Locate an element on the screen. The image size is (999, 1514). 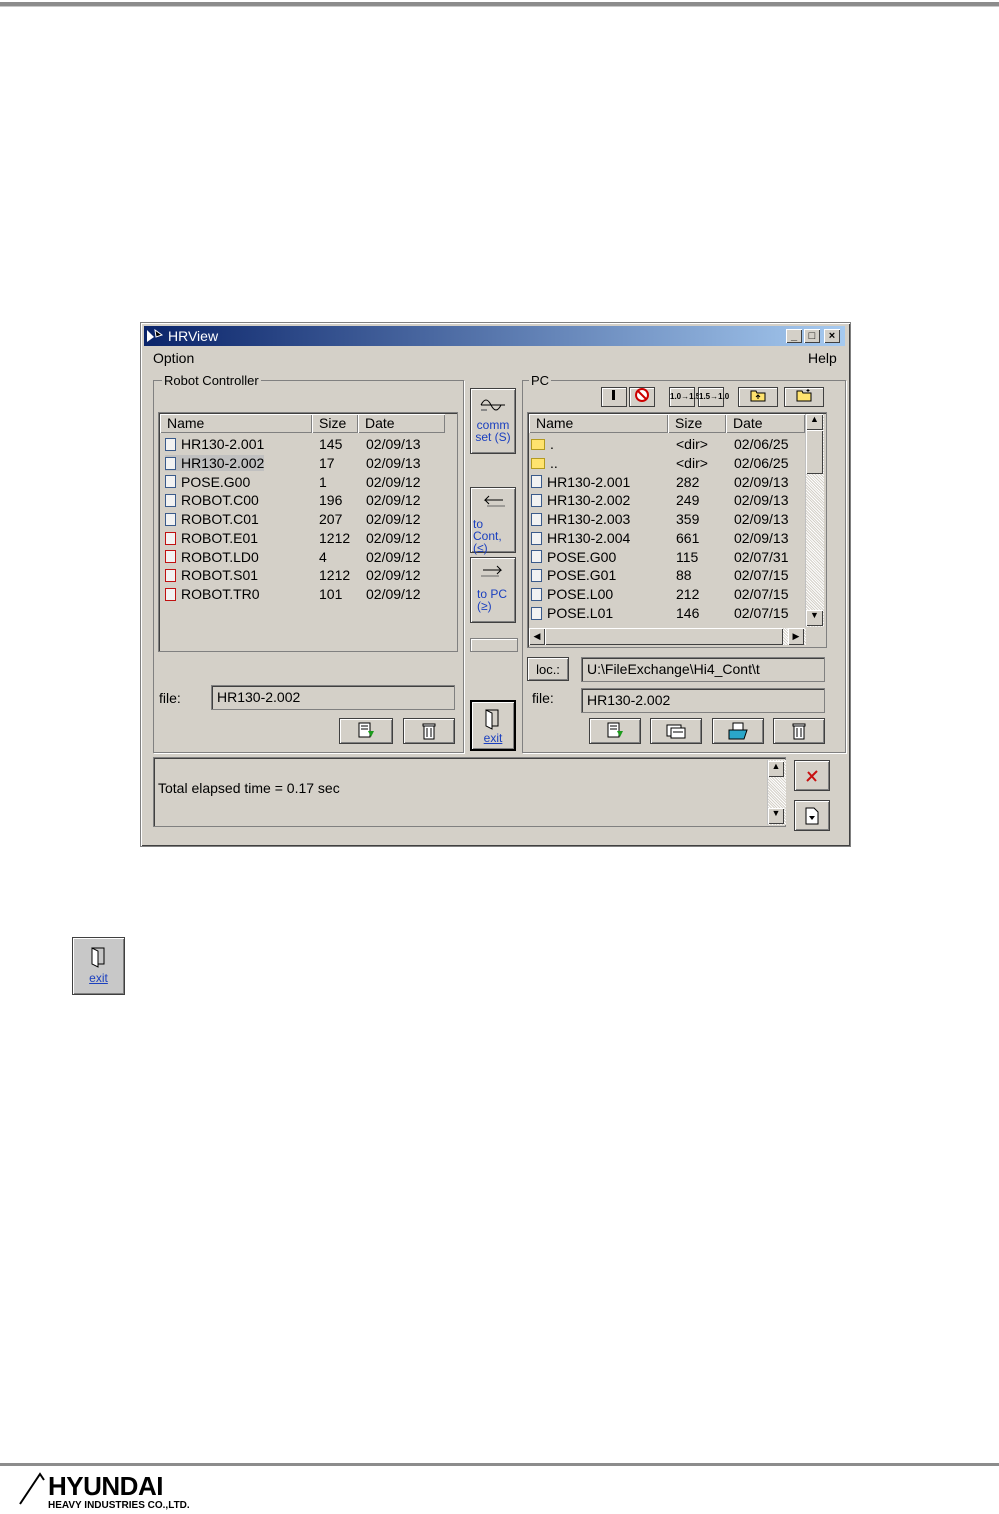
exit-legend-label: exit is located at coordinates (98, 978).